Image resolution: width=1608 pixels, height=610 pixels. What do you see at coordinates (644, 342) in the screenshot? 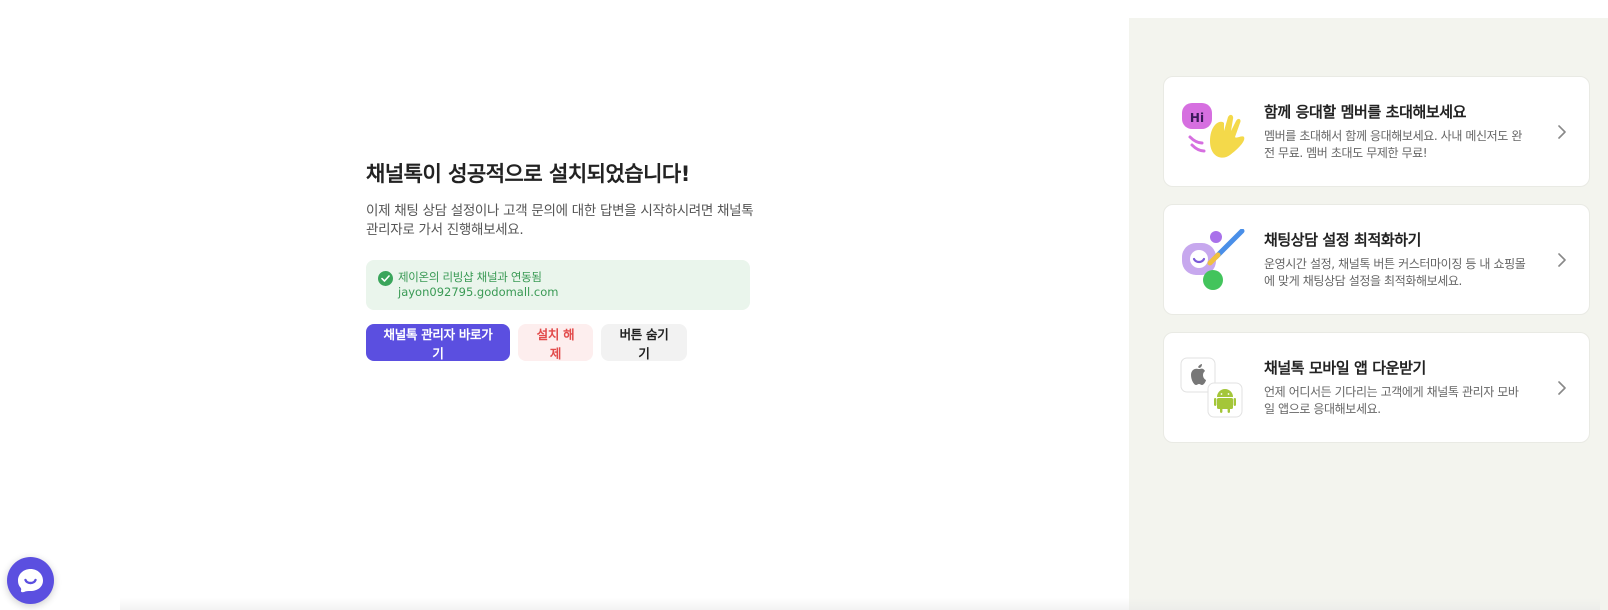
I see `hide-button-button: 버튼 숨기기` at bounding box center [644, 342].